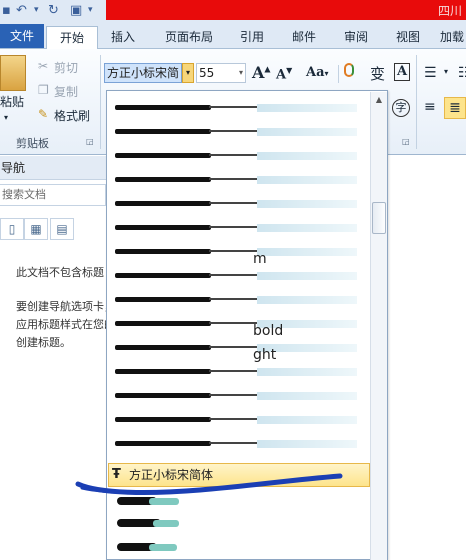 Image resolution: width=466 pixels, height=560 pixels. I want to click on scroll-up-icon: ▲, so click(379, 100).